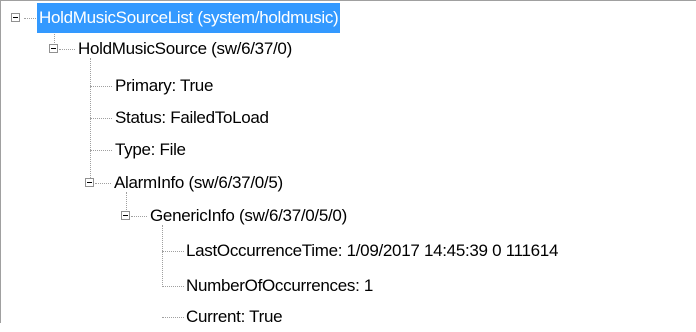  I want to click on tree-node-label: HoldMusicSource (sw/6/37/0), so click(185, 48).